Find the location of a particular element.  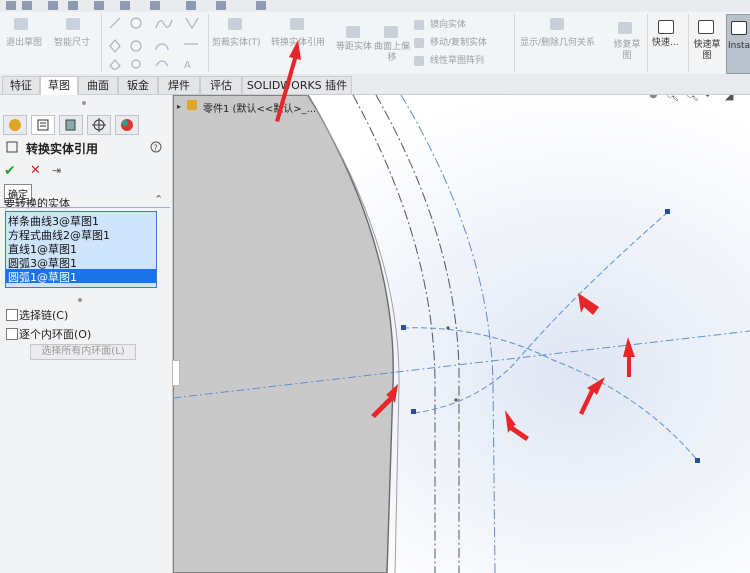

display-icon is located at coordinates (221, 5).